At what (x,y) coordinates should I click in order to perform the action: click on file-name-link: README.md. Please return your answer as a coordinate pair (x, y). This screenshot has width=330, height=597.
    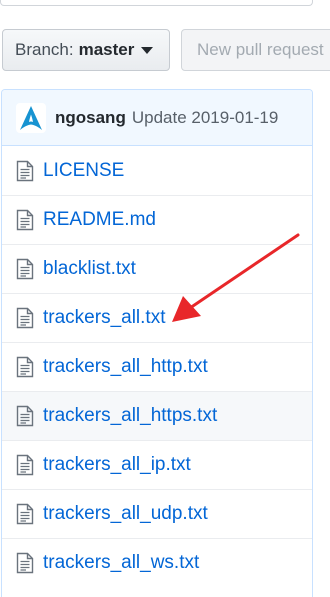
    Looking at the image, I should click on (99, 220).